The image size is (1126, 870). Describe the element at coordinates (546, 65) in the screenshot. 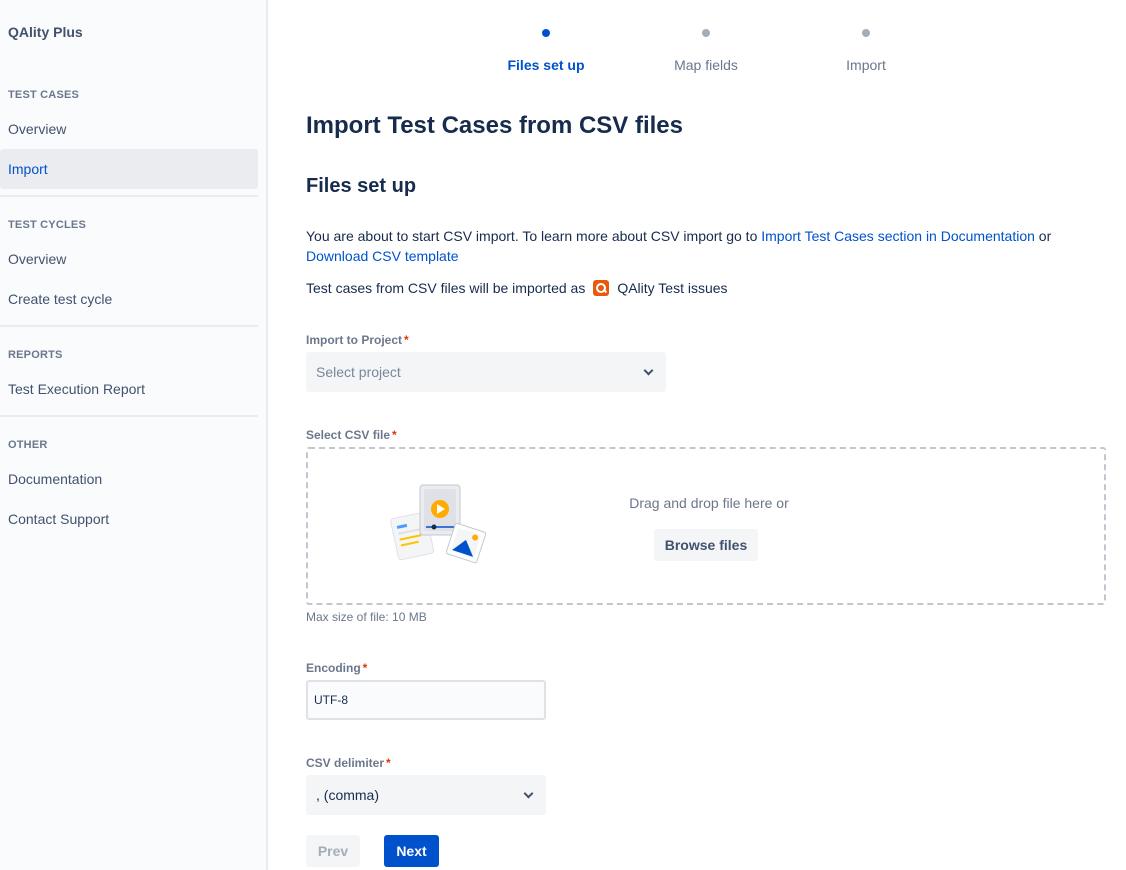

I see `step-label: Files set up` at that location.